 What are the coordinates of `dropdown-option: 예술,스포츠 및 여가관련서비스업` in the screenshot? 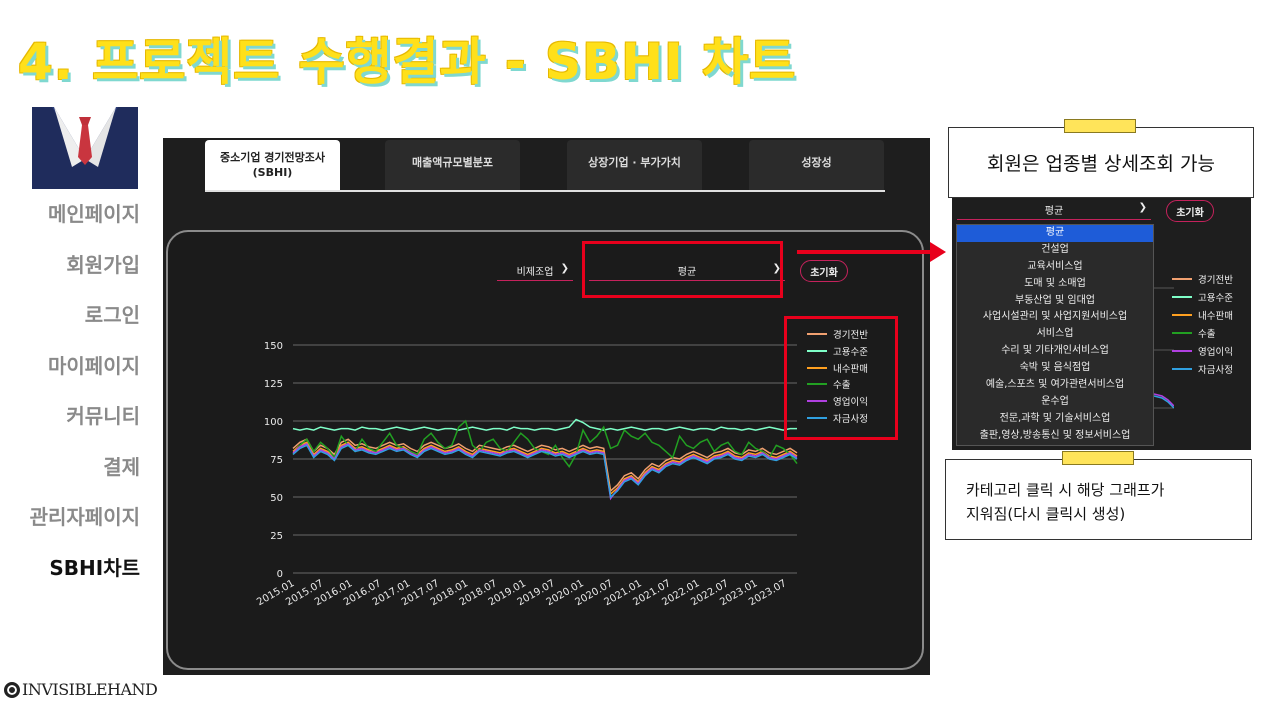 It's located at (1055, 385).